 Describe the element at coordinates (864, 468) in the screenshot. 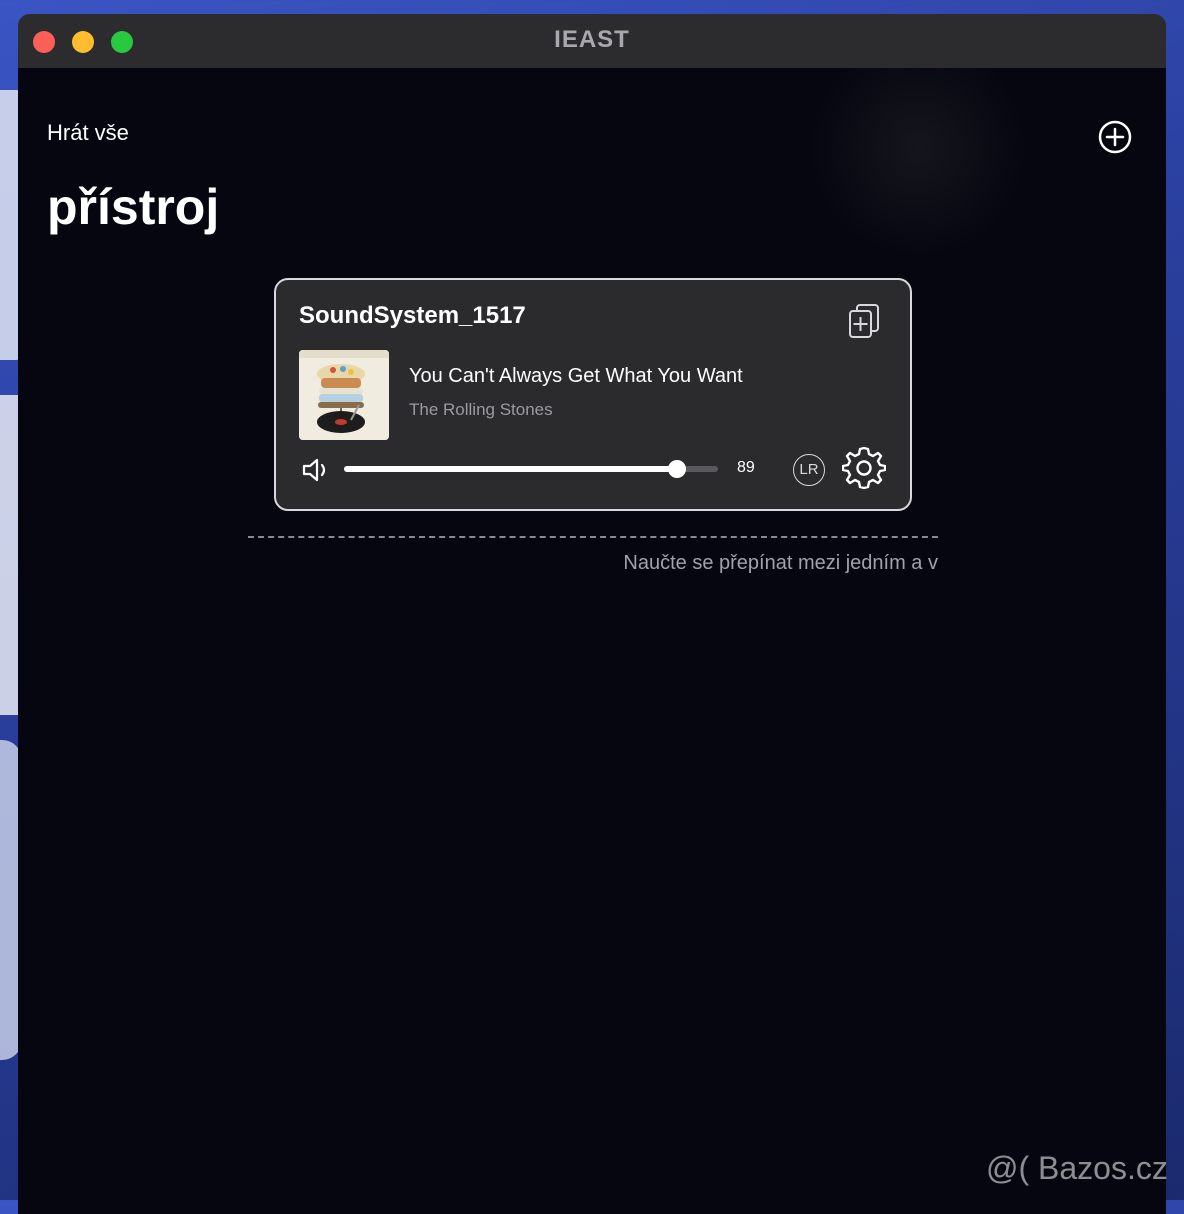

I see `gear-icon` at that location.